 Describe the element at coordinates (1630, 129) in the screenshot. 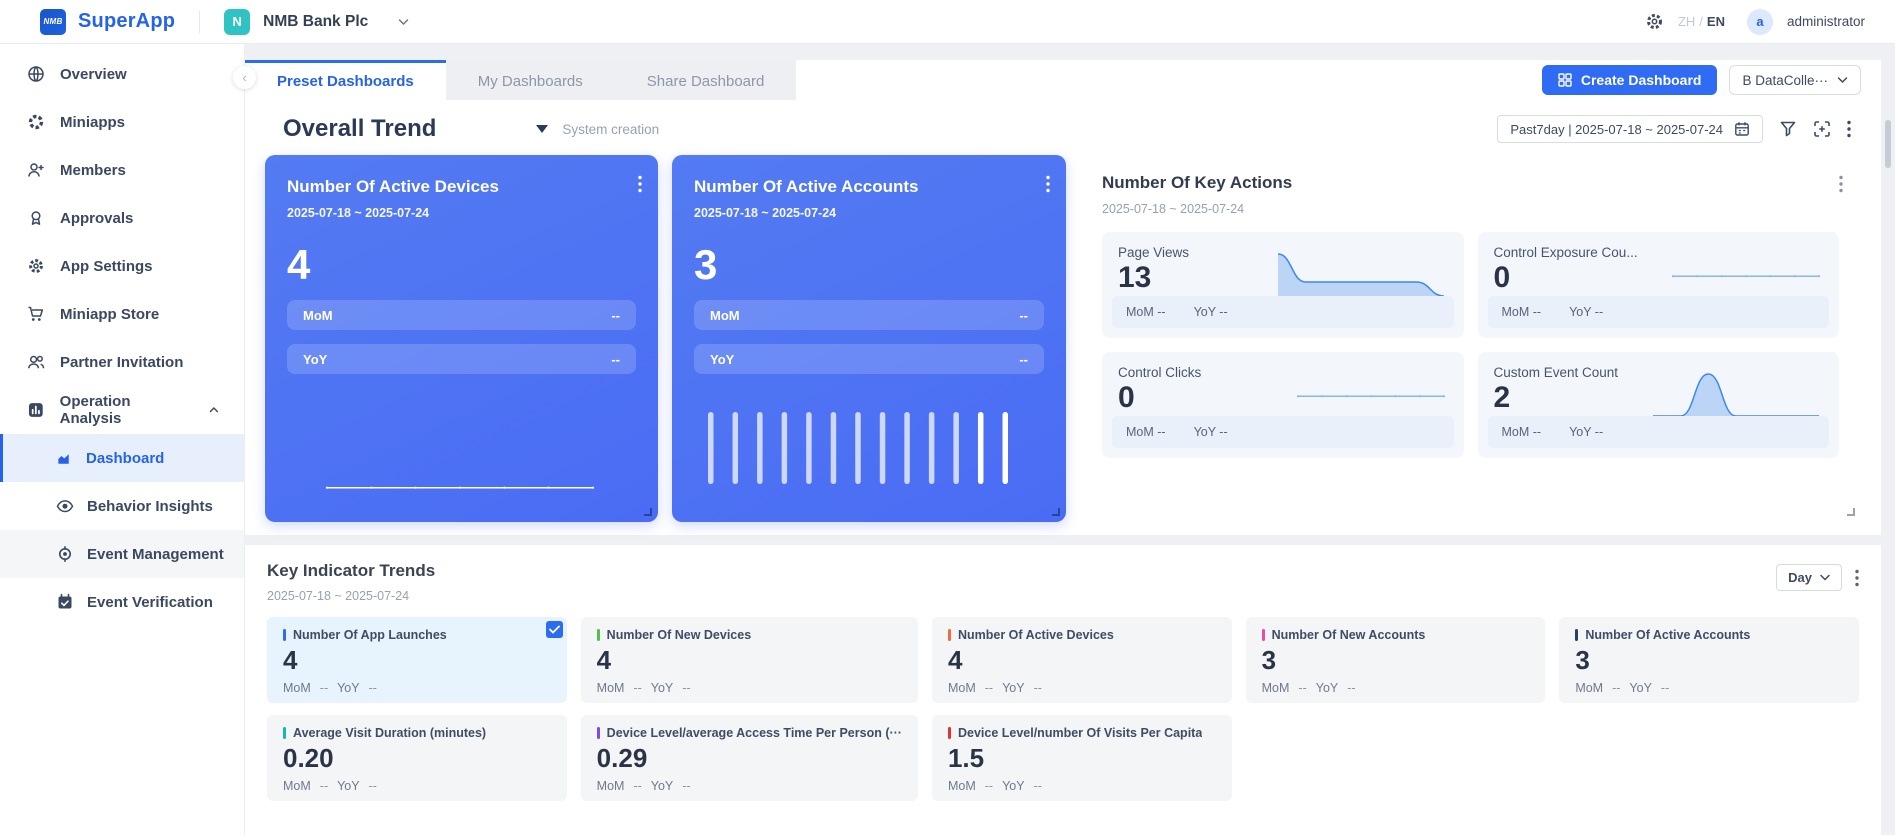

I see `date-range-picker: Past7day | 2025-07-18 ~ 2025-07-24` at that location.